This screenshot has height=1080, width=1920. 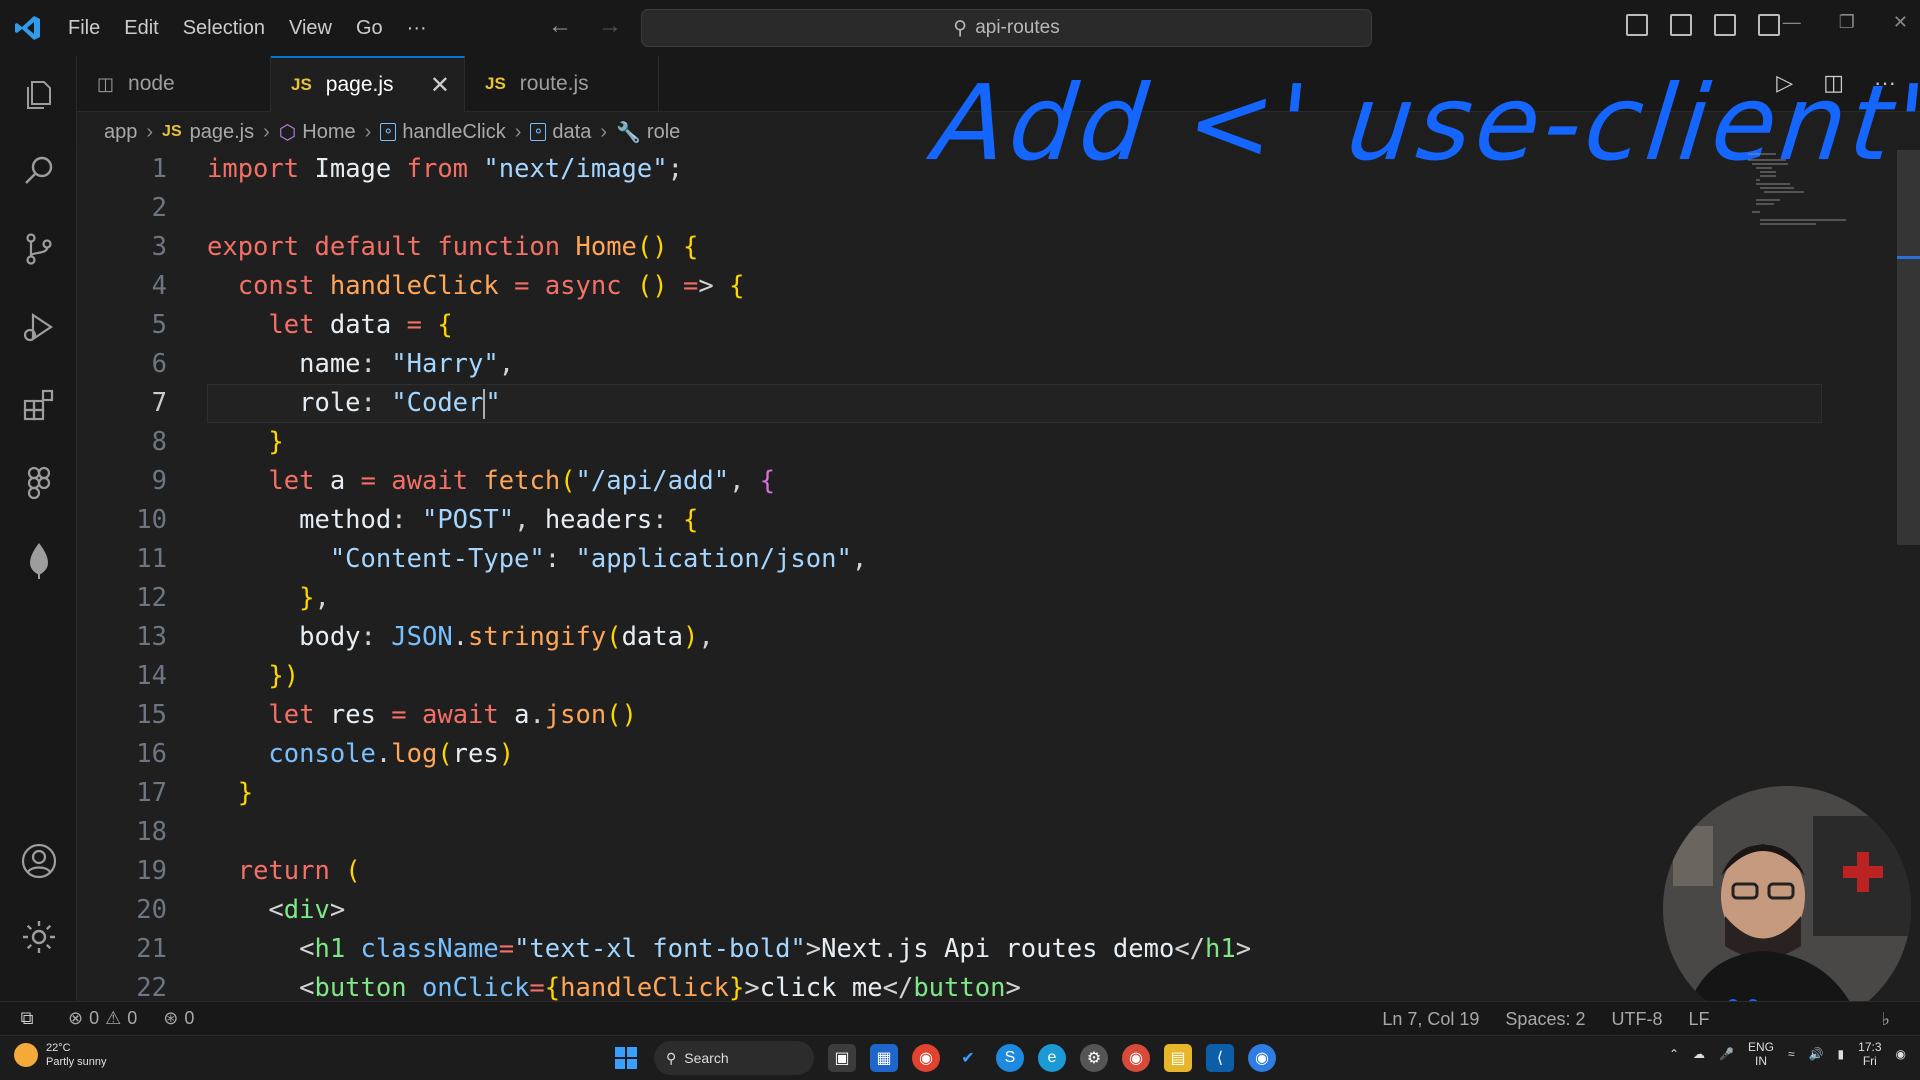 What do you see at coordinates (440, 85) in the screenshot?
I see `close-tab-icon: ✕` at bounding box center [440, 85].